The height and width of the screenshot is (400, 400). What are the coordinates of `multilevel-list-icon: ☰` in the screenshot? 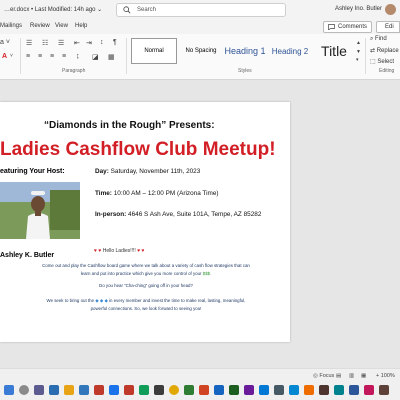 It's located at (61, 43).